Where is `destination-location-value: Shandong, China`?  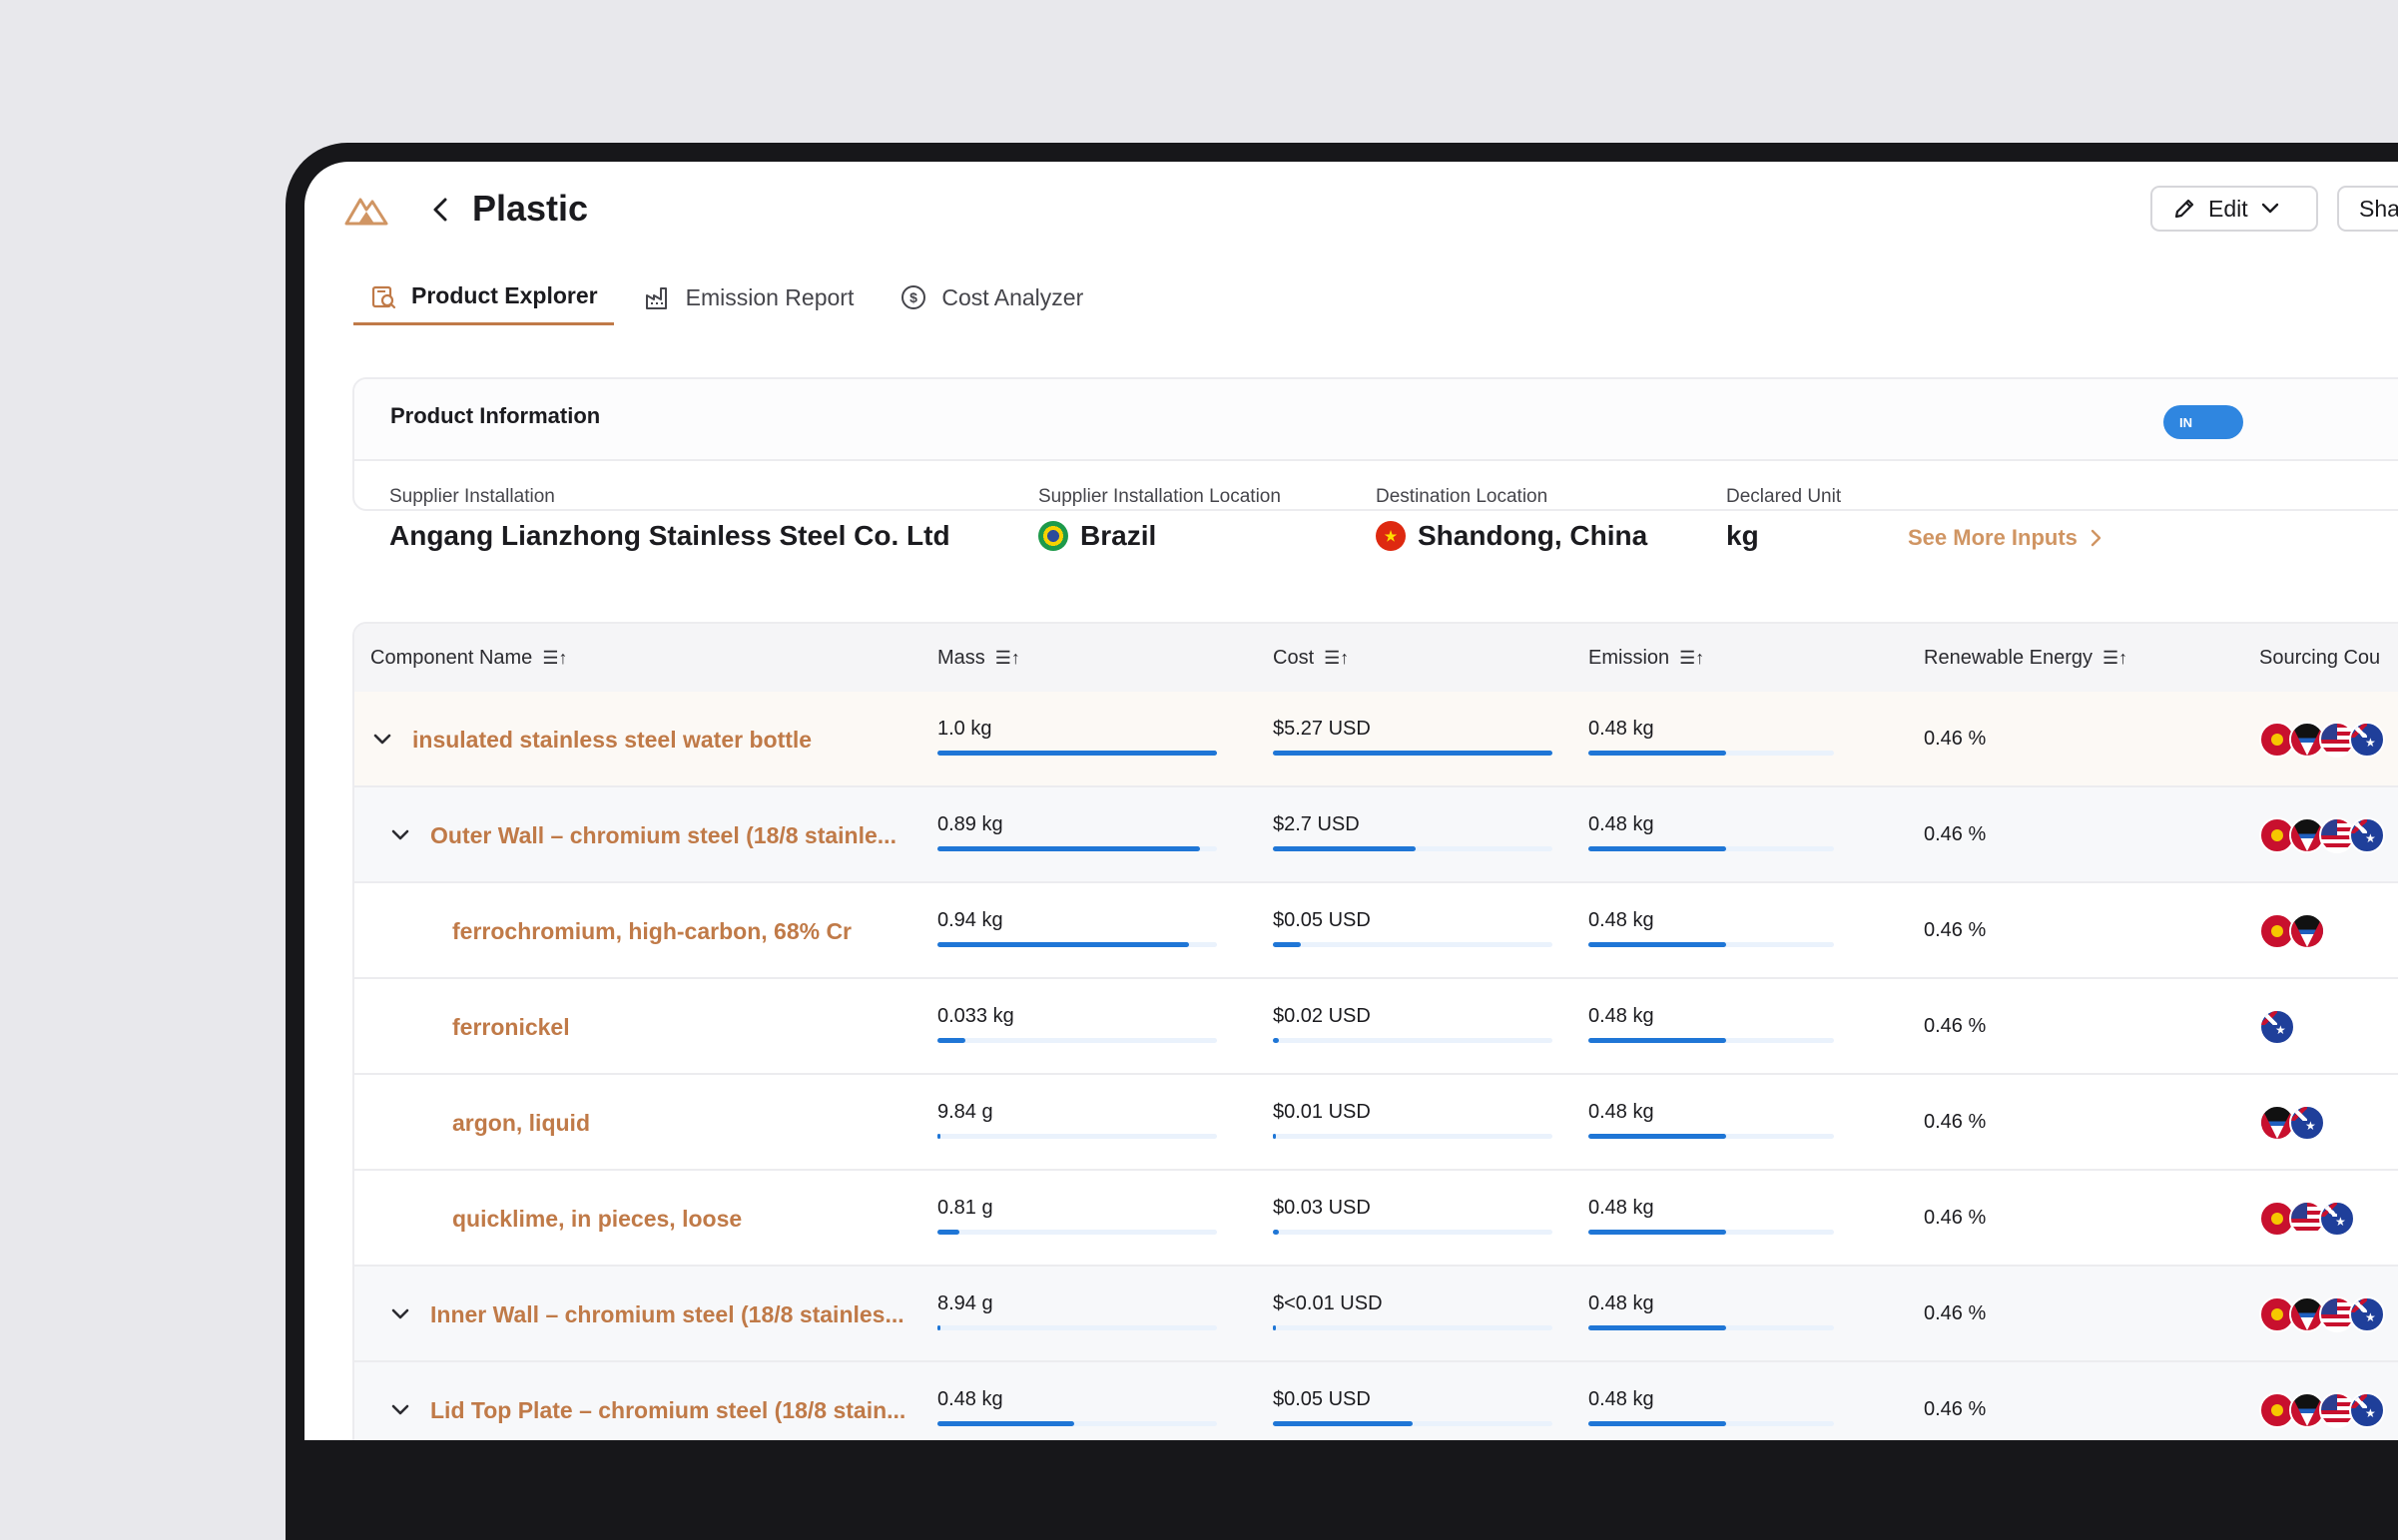 destination-location-value: Shandong, China is located at coordinates (1533, 535).